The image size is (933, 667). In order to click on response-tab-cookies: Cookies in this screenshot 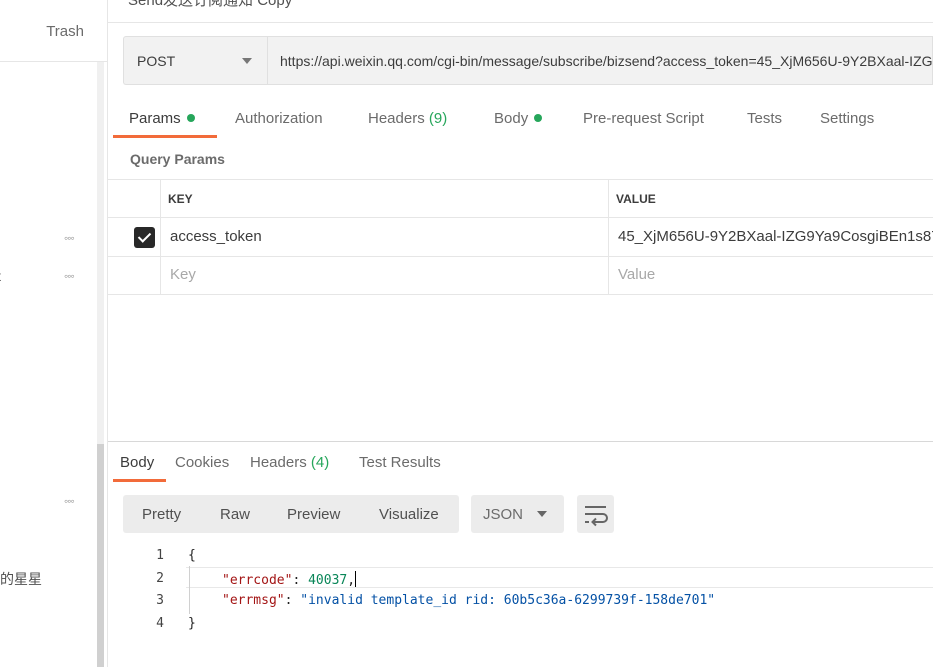, I will do `click(202, 462)`.